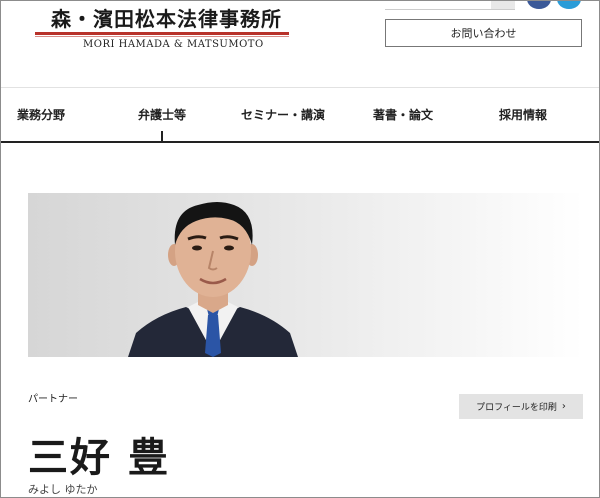 The image size is (600, 498). Describe the element at coordinates (99, 458) in the screenshot. I see `profile-name: 三好 豊` at that location.